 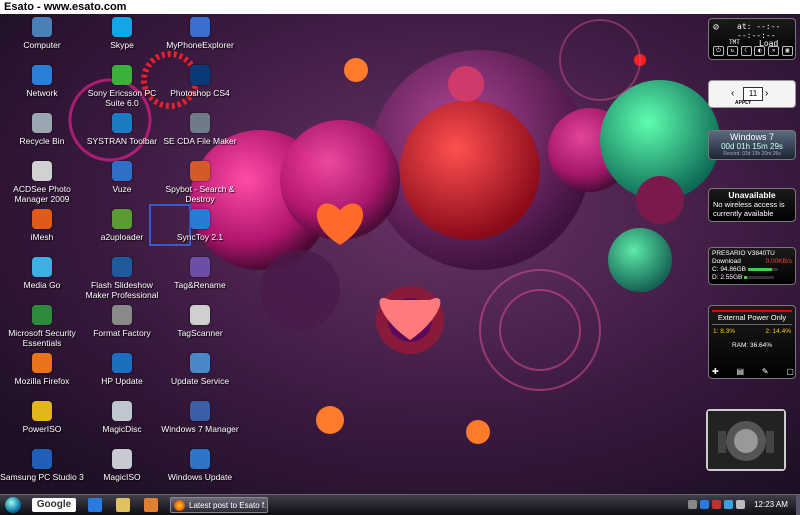 I want to click on uptime-value: 00d 01h 15m 29s, so click(x=752, y=146).